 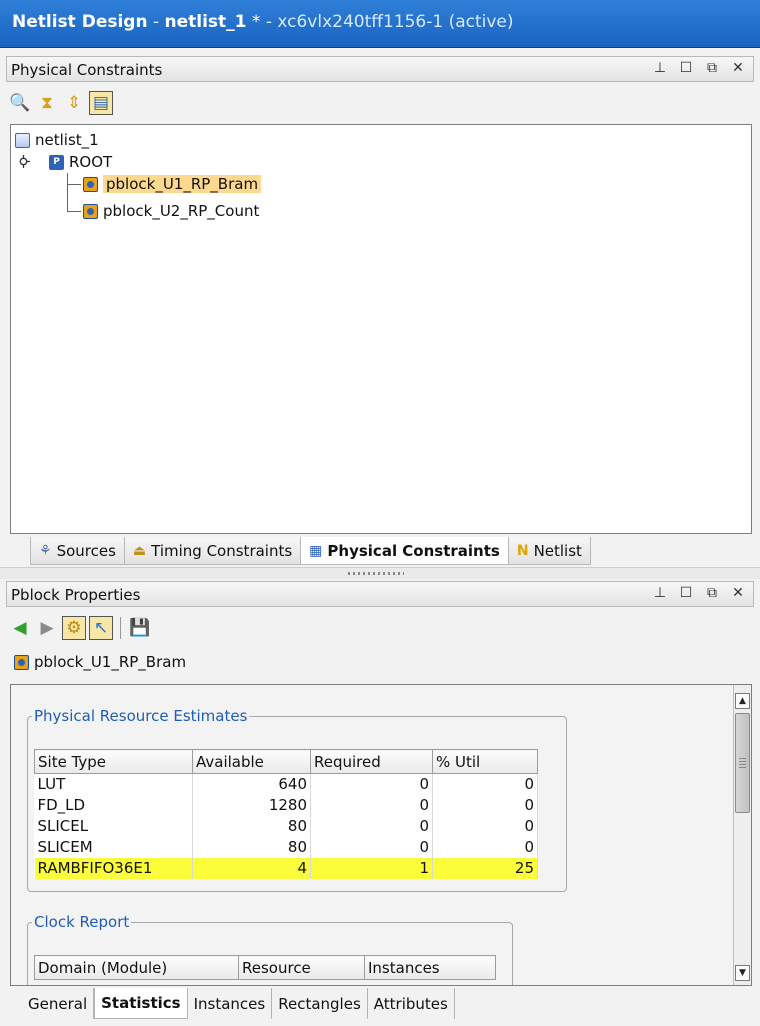 What do you see at coordinates (20, 103) in the screenshot?
I see `search-icon: 🔍` at bounding box center [20, 103].